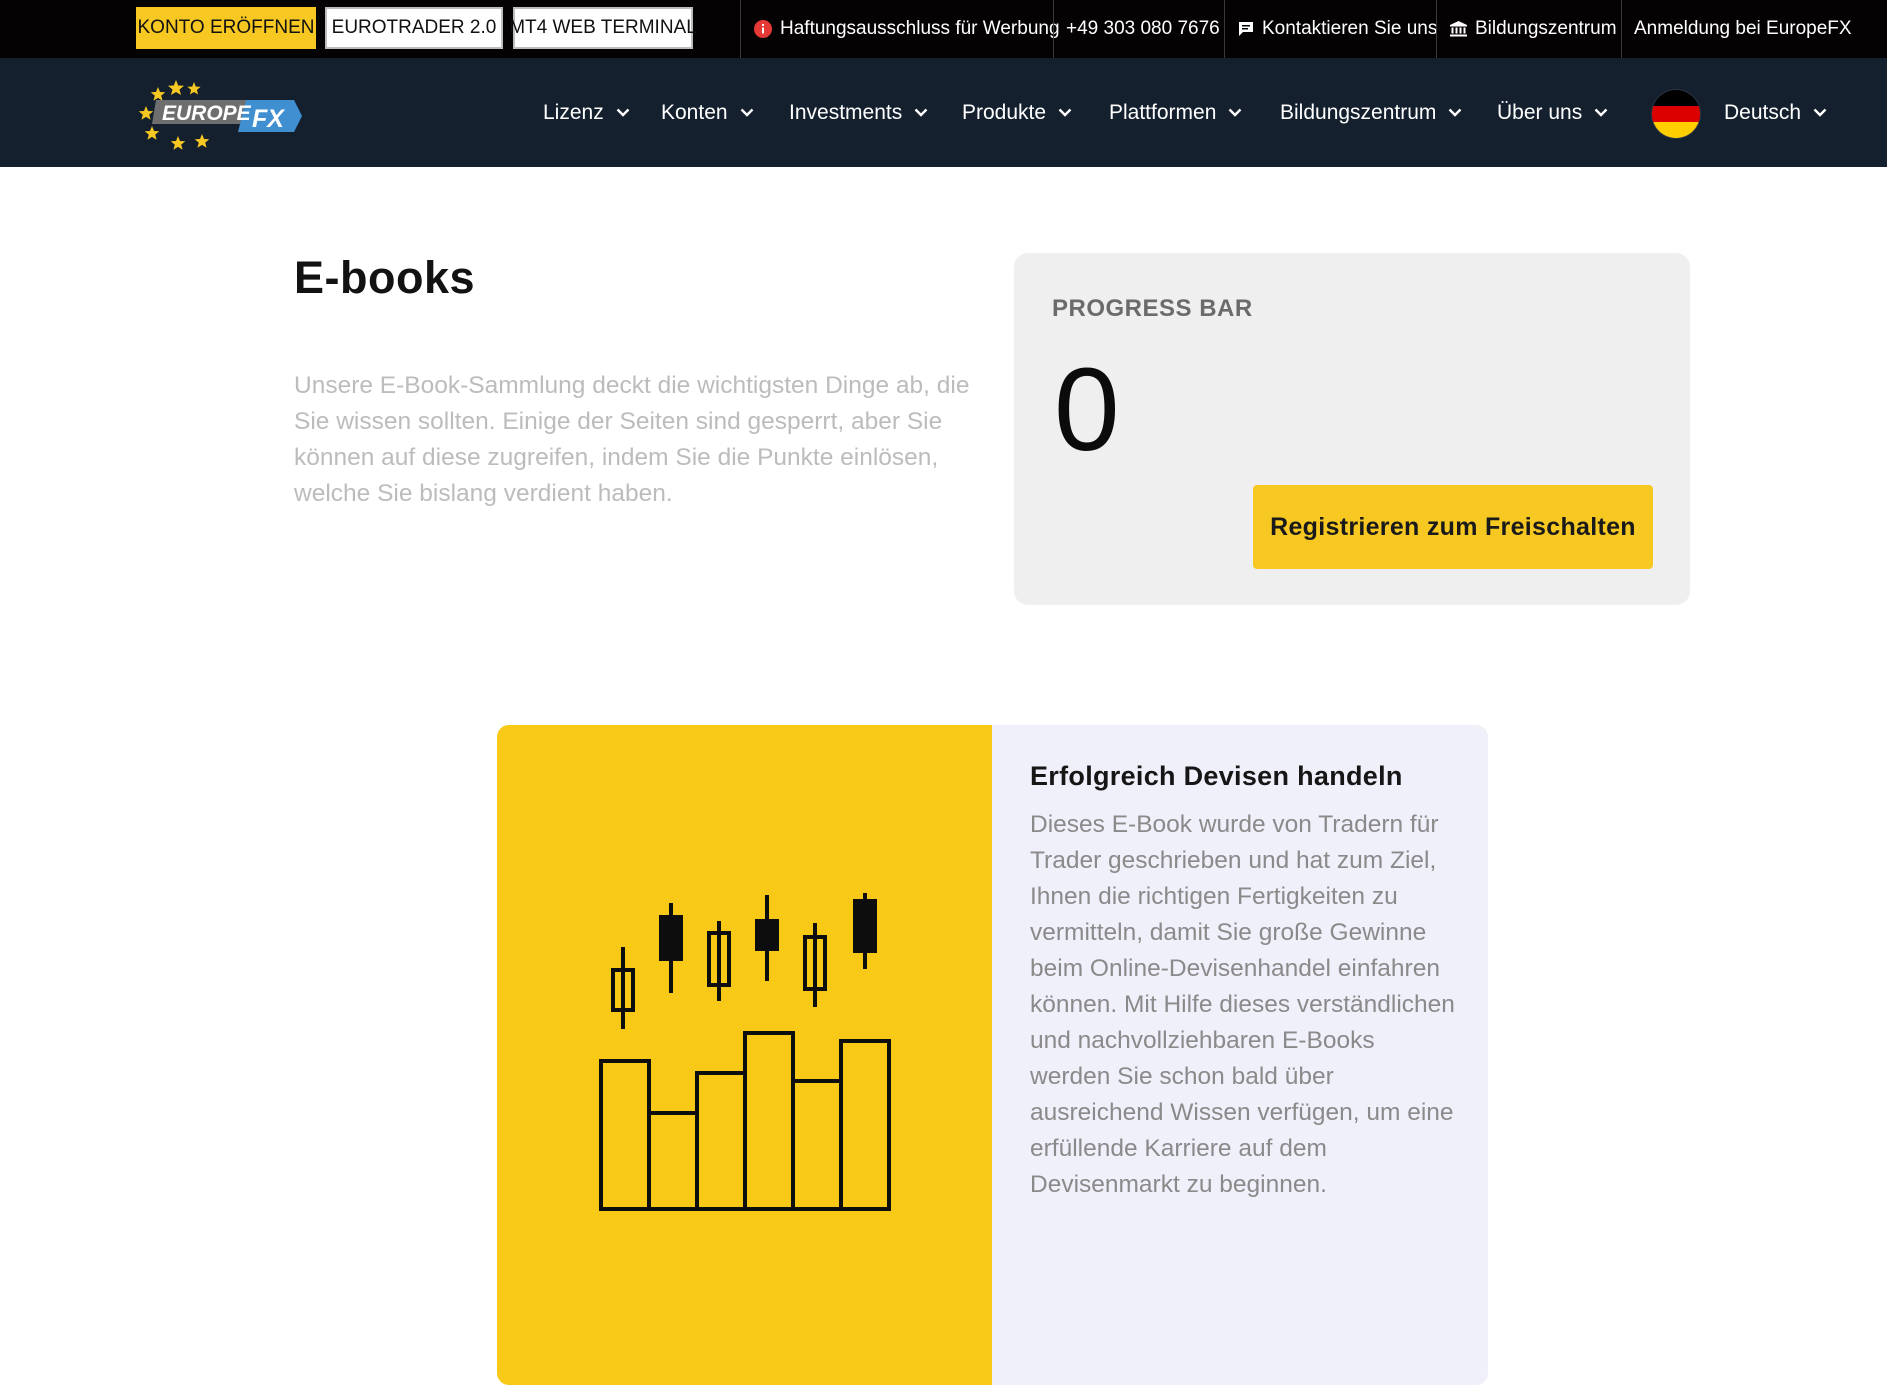 The height and width of the screenshot is (1399, 1887). What do you see at coordinates (1163, 112) in the screenshot?
I see `nav-item-label: Plattformen` at bounding box center [1163, 112].